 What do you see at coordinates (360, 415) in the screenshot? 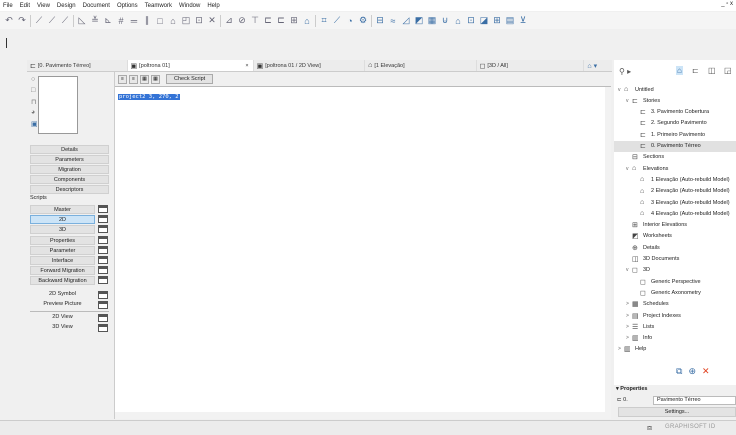
I see `horizontal-scrollbar` at bounding box center [360, 415].